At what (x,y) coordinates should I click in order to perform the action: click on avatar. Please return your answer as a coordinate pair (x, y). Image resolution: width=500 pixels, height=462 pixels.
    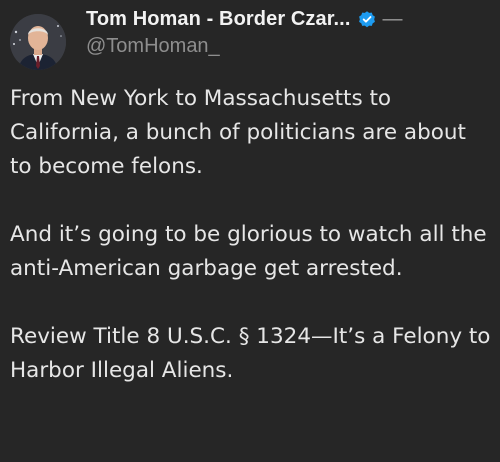
    Looking at the image, I should click on (38, 42).